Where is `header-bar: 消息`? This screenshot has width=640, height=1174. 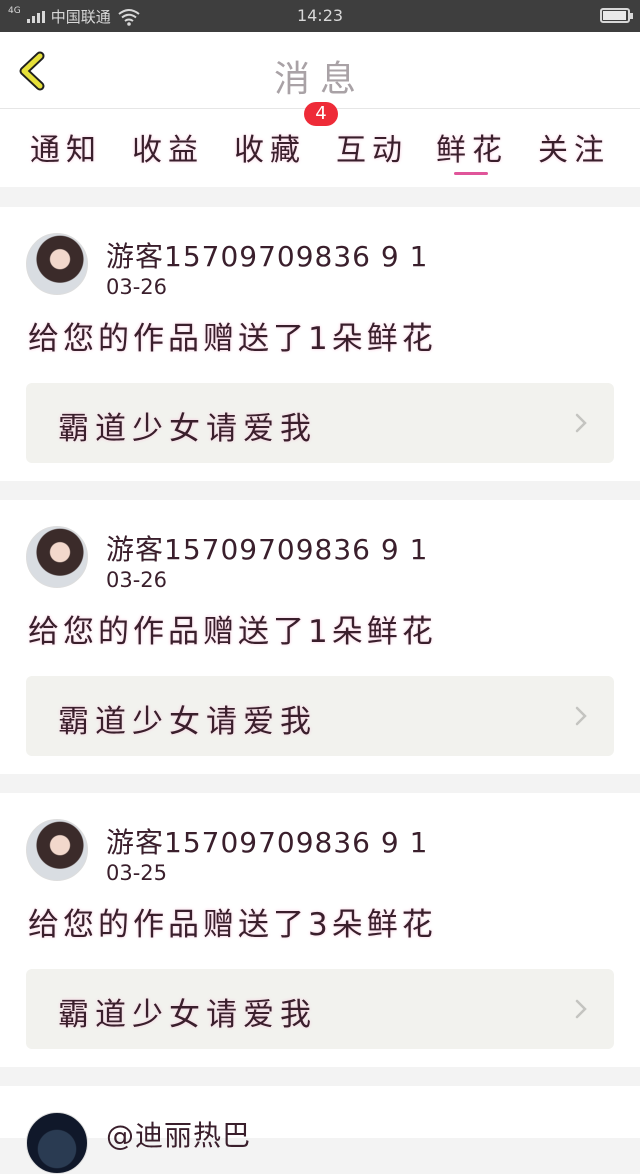
header-bar: 消息 is located at coordinates (320, 70).